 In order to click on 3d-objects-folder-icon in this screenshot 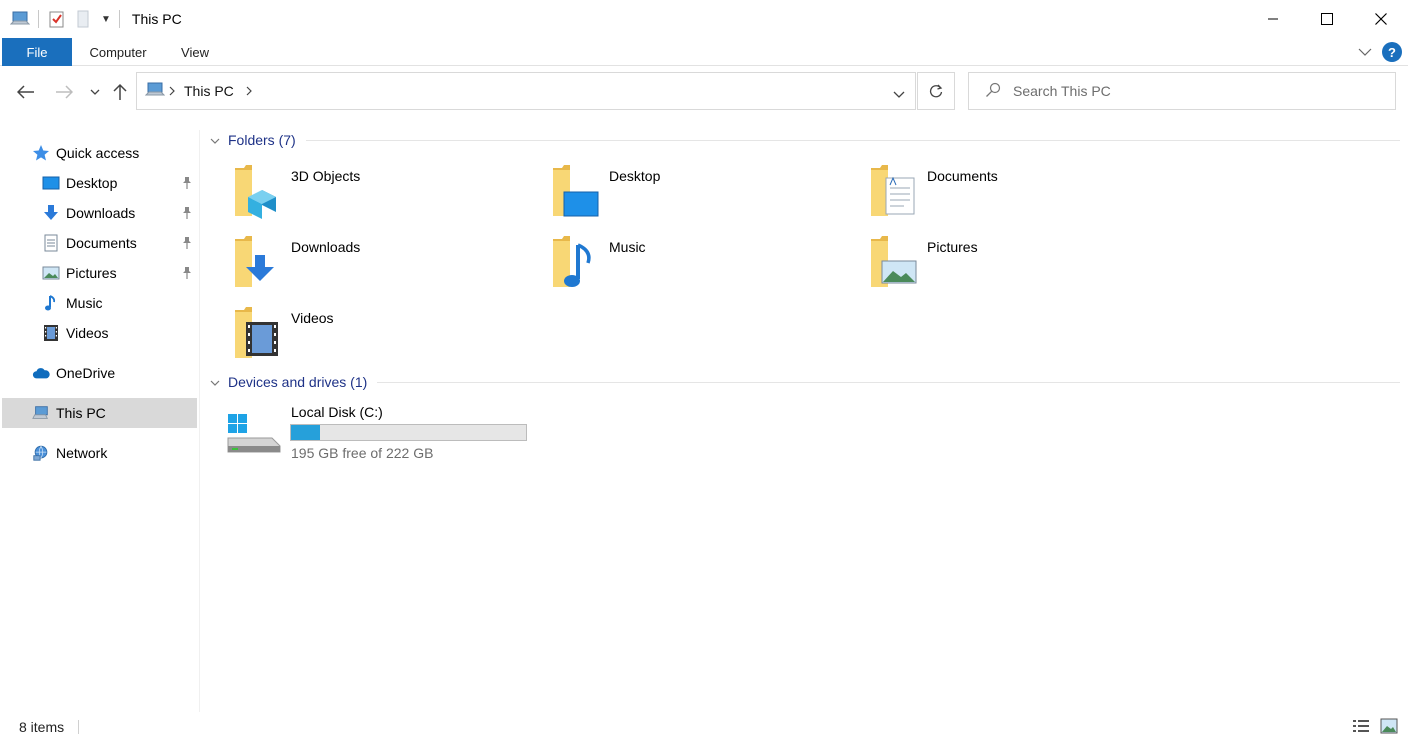, I will do `click(255, 192)`.